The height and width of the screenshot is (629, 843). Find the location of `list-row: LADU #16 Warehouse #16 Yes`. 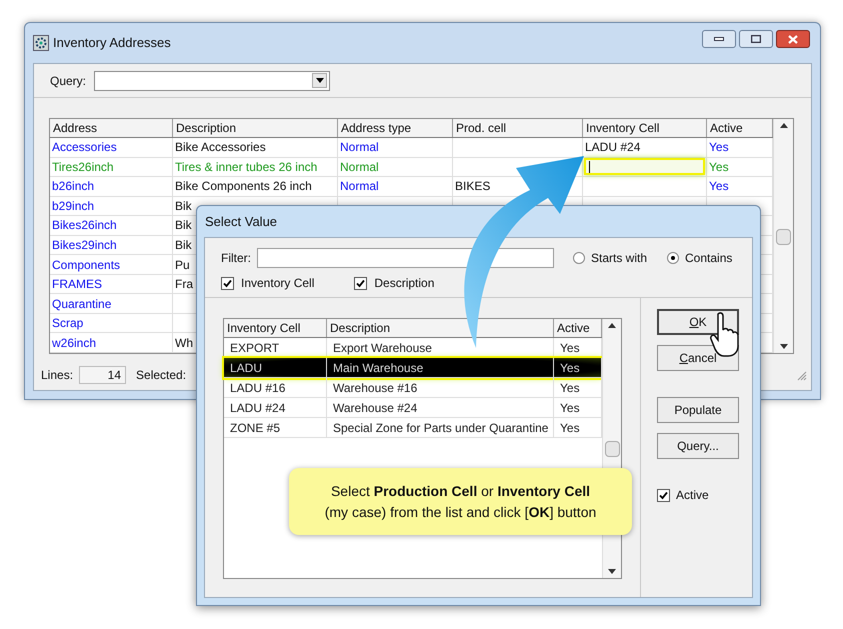

list-row: LADU #16 Warehouse #16 Yes is located at coordinates (413, 388).